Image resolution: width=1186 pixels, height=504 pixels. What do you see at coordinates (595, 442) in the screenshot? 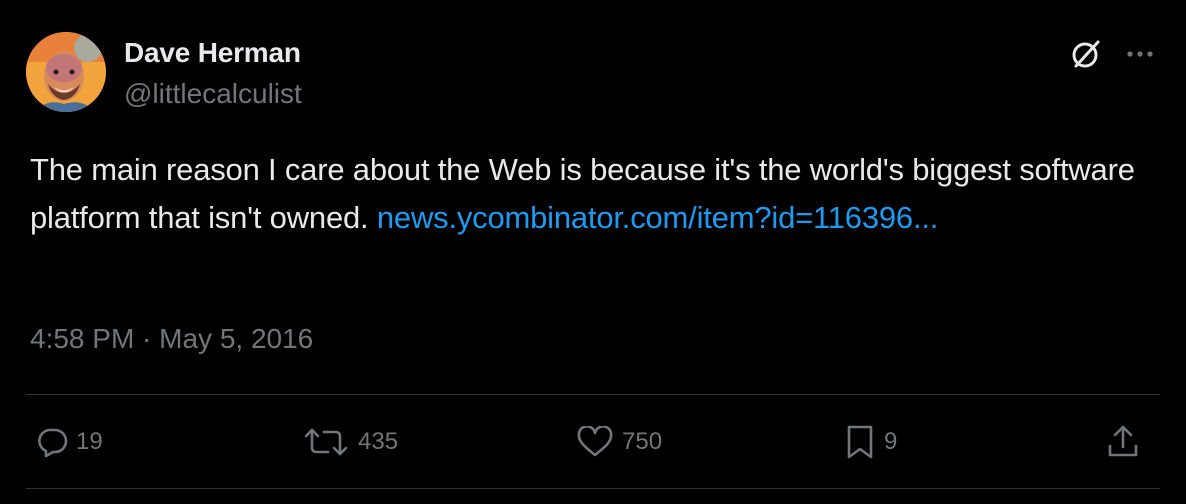
I see `heart-icon` at bounding box center [595, 442].